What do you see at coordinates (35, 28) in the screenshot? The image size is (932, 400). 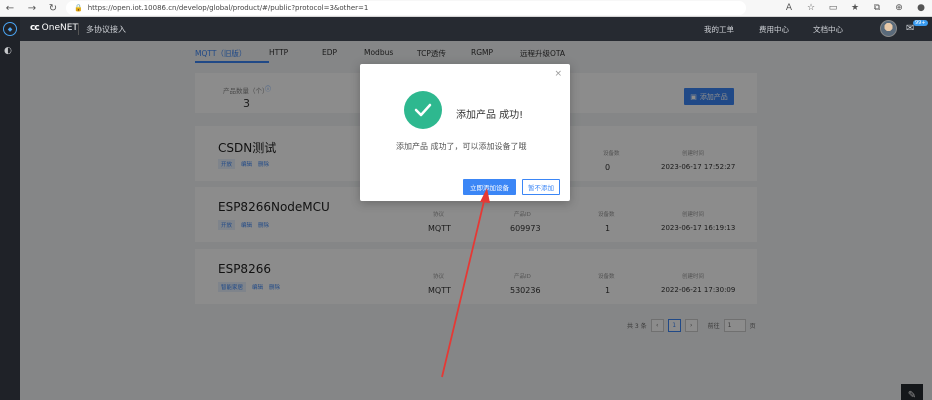 I see `onenet-mark-icon: cc` at bounding box center [35, 28].